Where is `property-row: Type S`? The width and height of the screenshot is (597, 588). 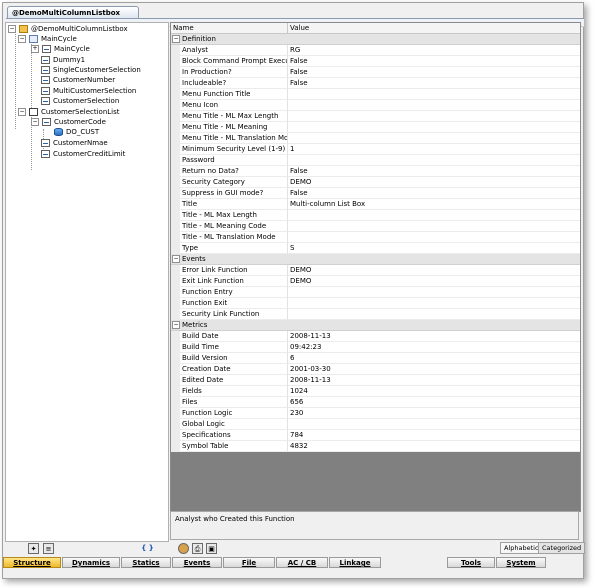
property-row: Type S is located at coordinates (375, 248).